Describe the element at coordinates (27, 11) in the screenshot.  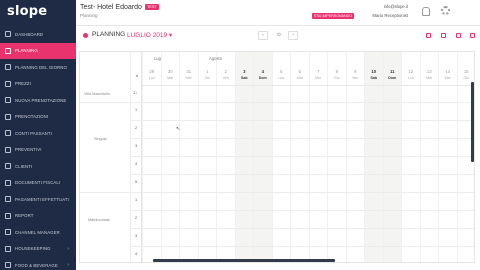
I see `slope-logo: slope` at that location.